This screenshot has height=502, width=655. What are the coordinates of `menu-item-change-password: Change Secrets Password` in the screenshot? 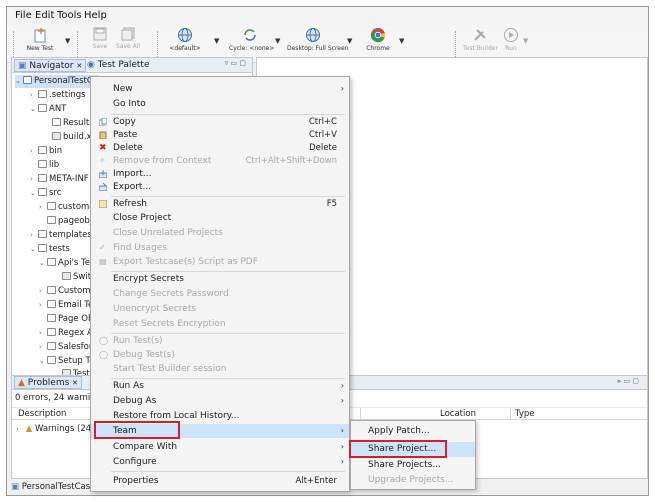 It's located at (220, 294).